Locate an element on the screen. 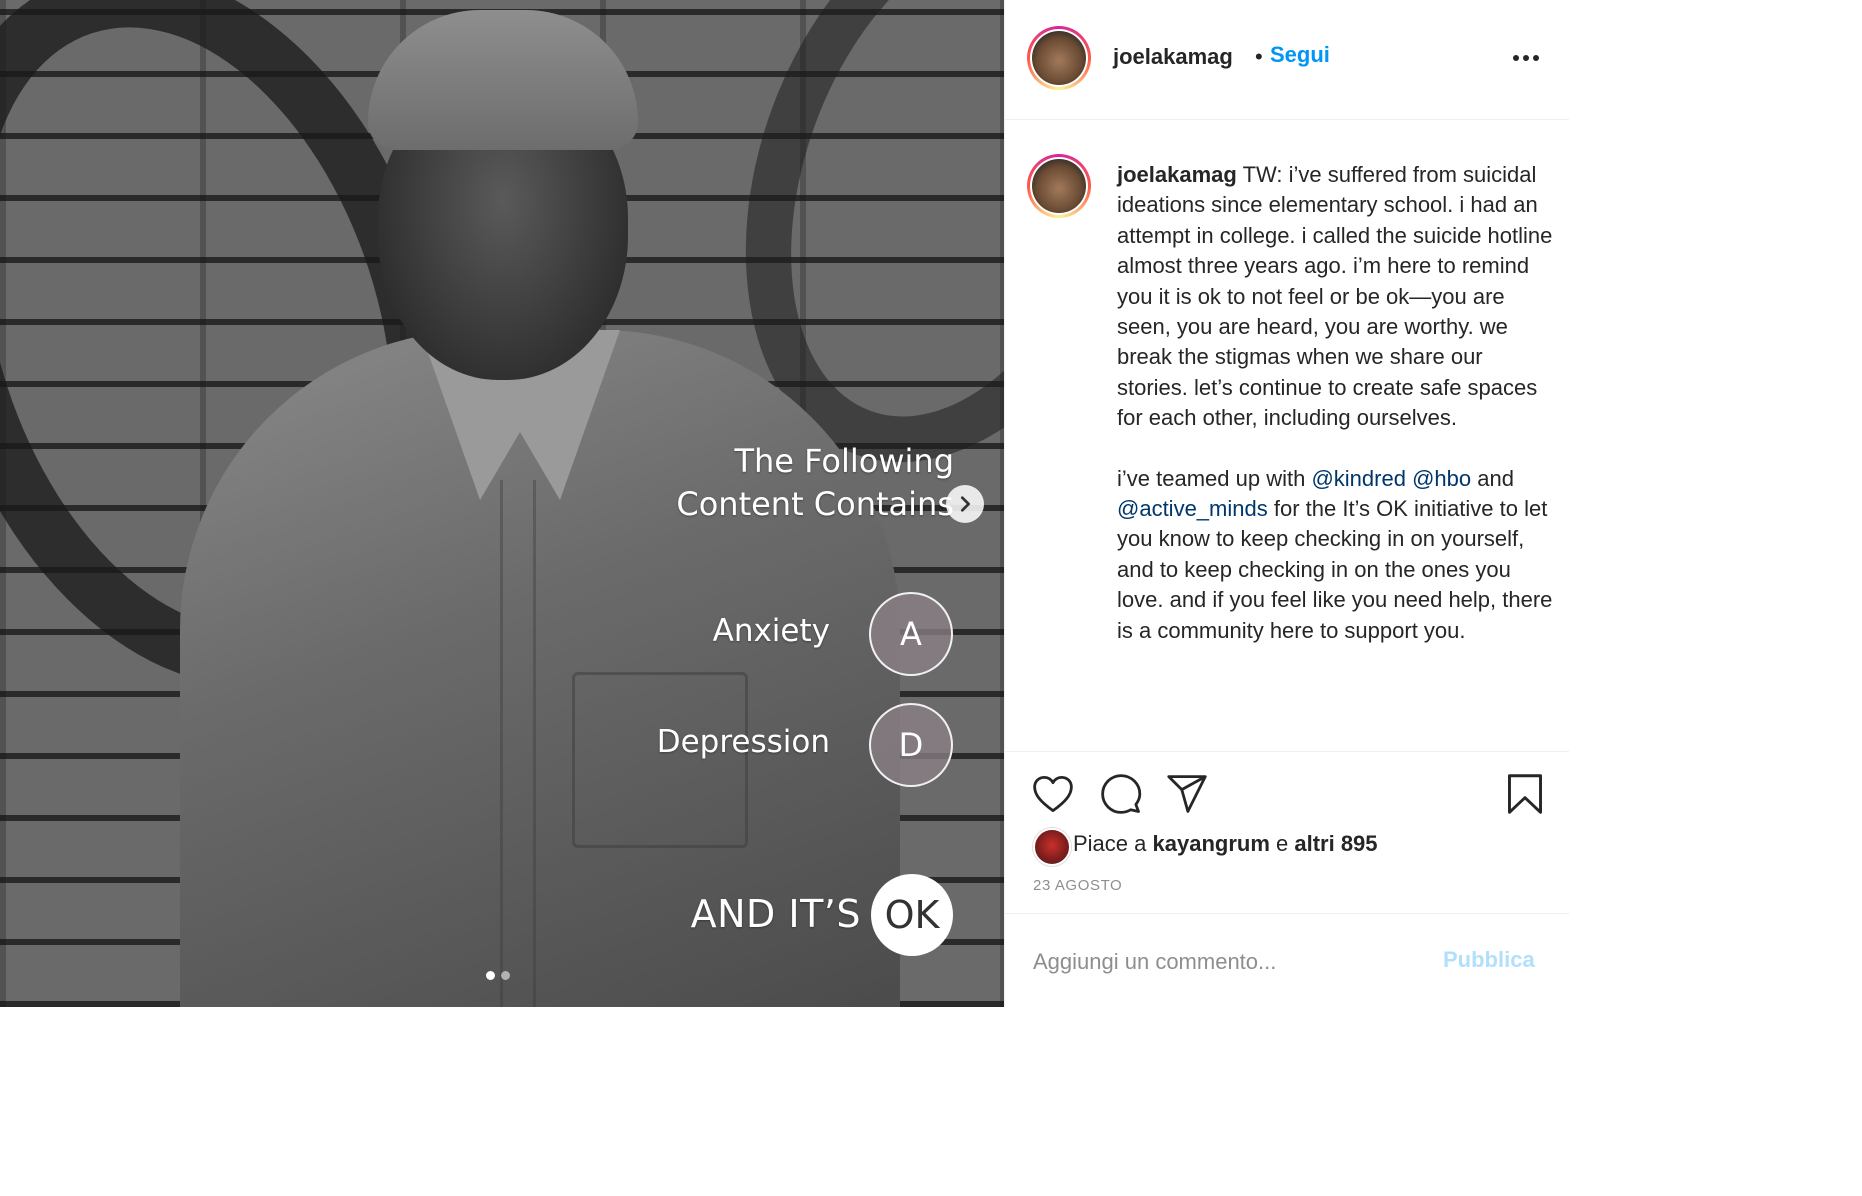 This screenshot has height=1196, width=1862. share-button is located at coordinates (1187, 794).